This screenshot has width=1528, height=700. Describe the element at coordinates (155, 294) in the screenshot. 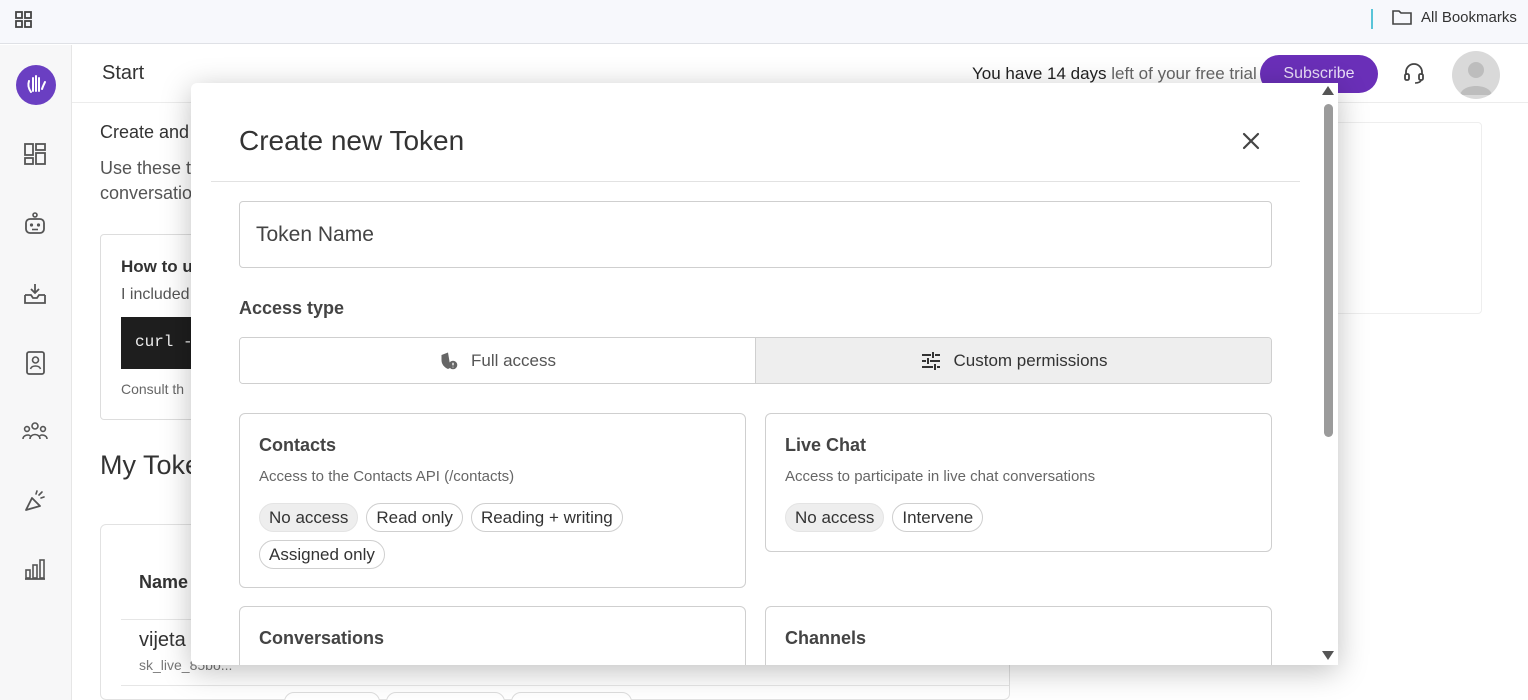

I see `howto-text: I included` at that location.